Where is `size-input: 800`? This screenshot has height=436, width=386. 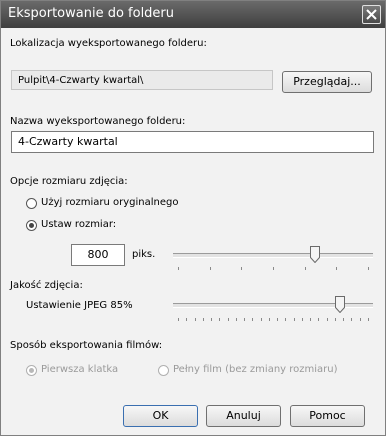
size-input: 800 is located at coordinates (98, 255).